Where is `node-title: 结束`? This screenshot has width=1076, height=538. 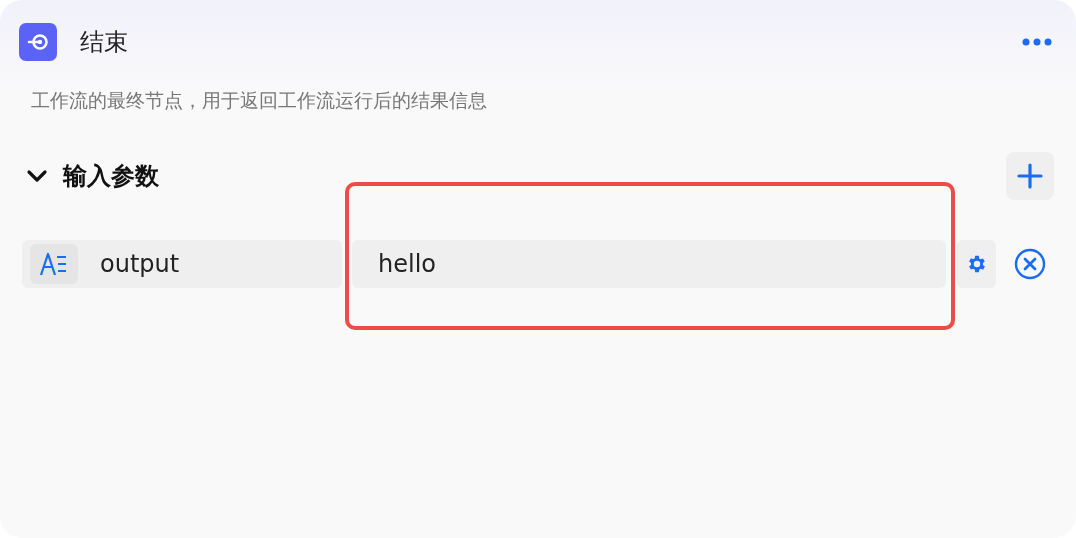
node-title: 结束 is located at coordinates (104, 42).